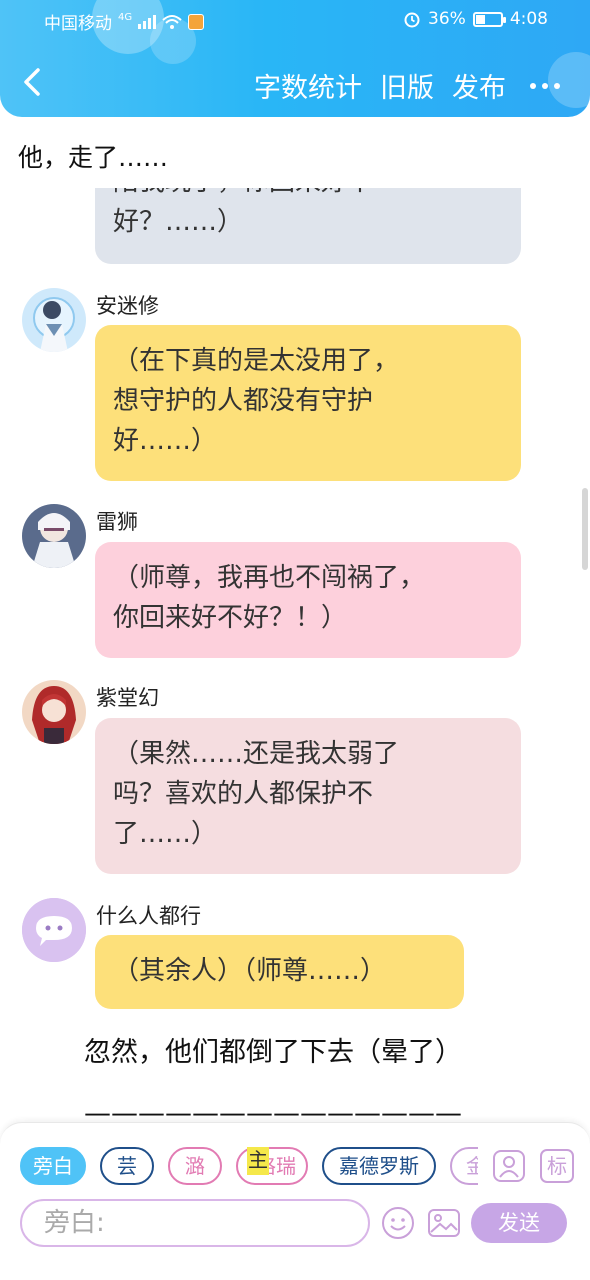 This screenshot has width=590, height=1280. What do you see at coordinates (195, 1166) in the screenshot?
I see `character-chip: 潞` at bounding box center [195, 1166].